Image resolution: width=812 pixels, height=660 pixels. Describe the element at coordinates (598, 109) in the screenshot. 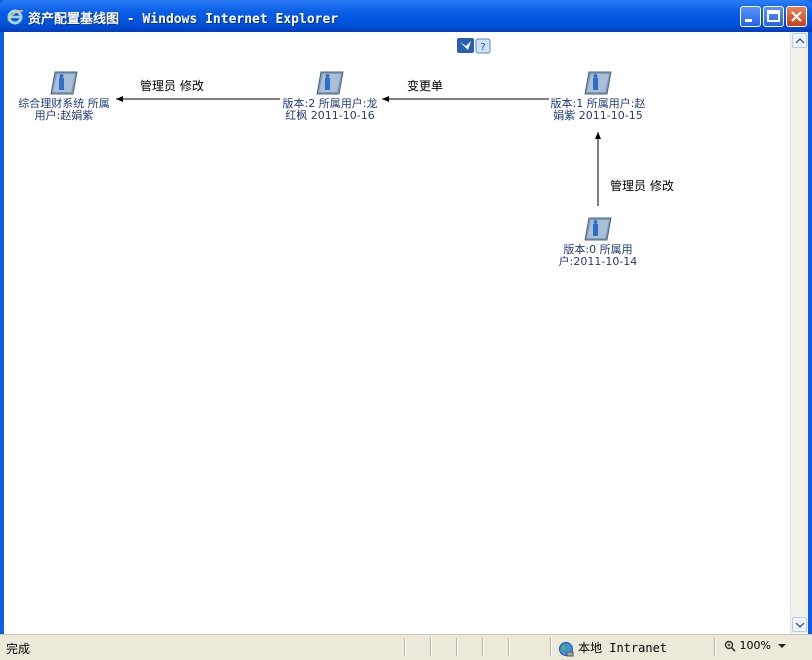

I see `node-label: 版本:1 所属用户:赵娟紫 2011-10-15` at that location.